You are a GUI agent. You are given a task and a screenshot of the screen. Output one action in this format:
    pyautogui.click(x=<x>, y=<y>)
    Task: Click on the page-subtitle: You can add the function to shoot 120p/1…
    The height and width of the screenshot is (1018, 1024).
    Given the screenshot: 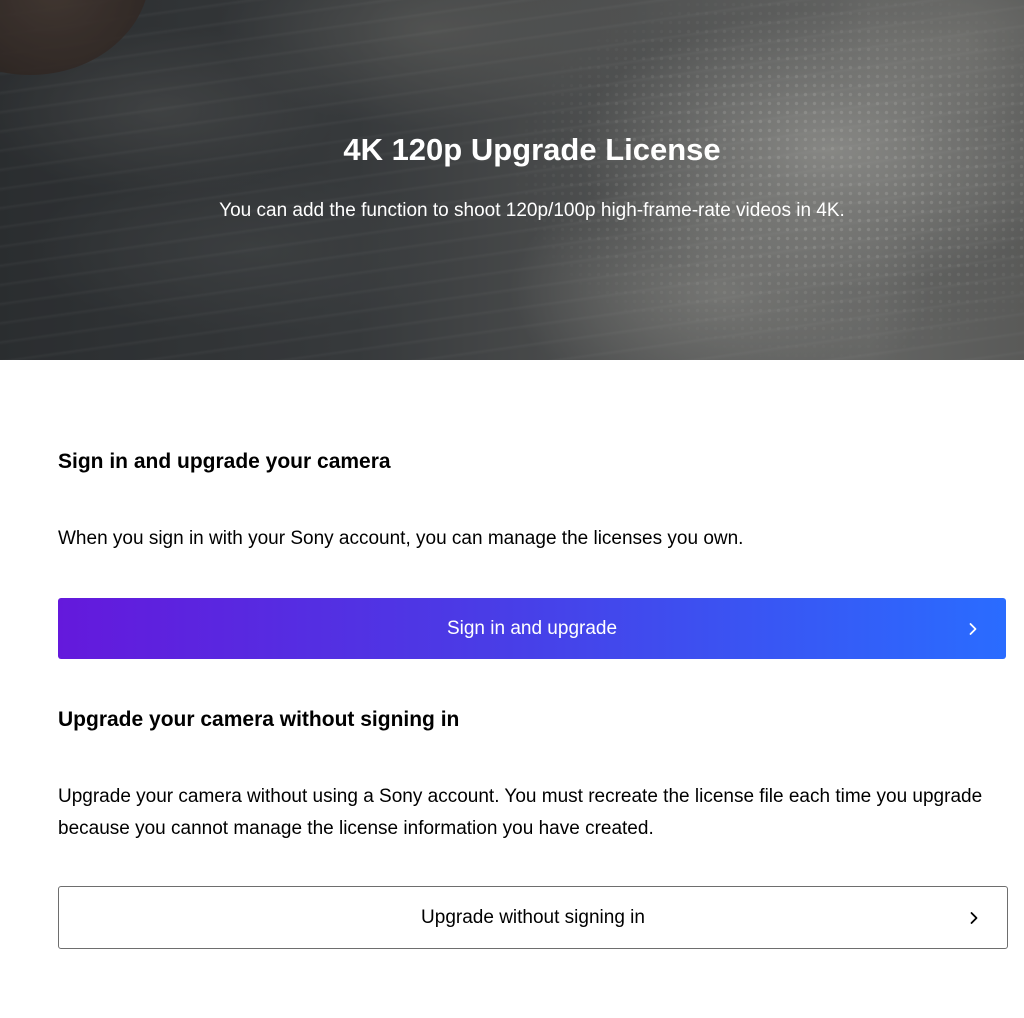 What is the action you would take?
    pyautogui.click(x=532, y=210)
    